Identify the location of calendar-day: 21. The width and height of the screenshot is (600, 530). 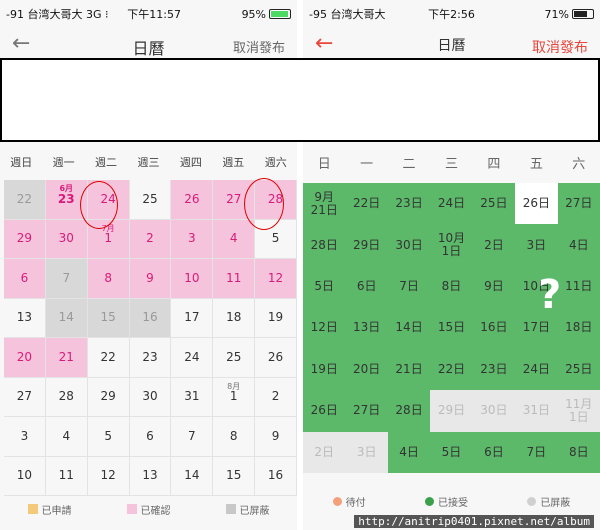
(66, 358).